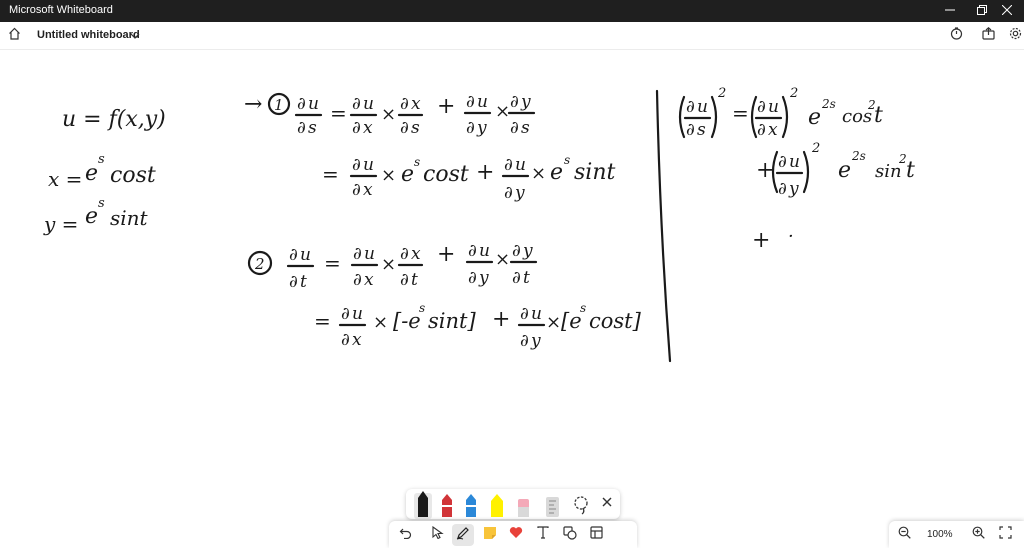 This screenshot has height=548, width=1024. I want to click on restore-icon, so click(982, 11).